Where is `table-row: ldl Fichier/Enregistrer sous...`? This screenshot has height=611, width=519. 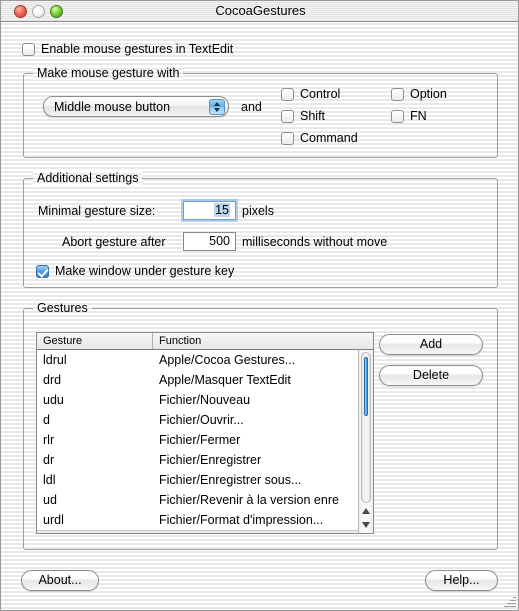
table-row: ldl Fichier/Enregistrer sous... is located at coordinates (205, 480).